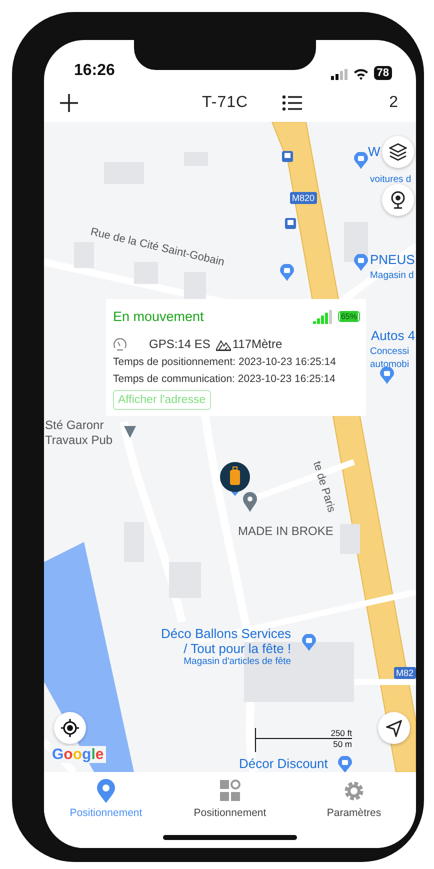 The width and height of the screenshot is (434, 869). I want to click on movement-status: En mouvement, so click(159, 316).